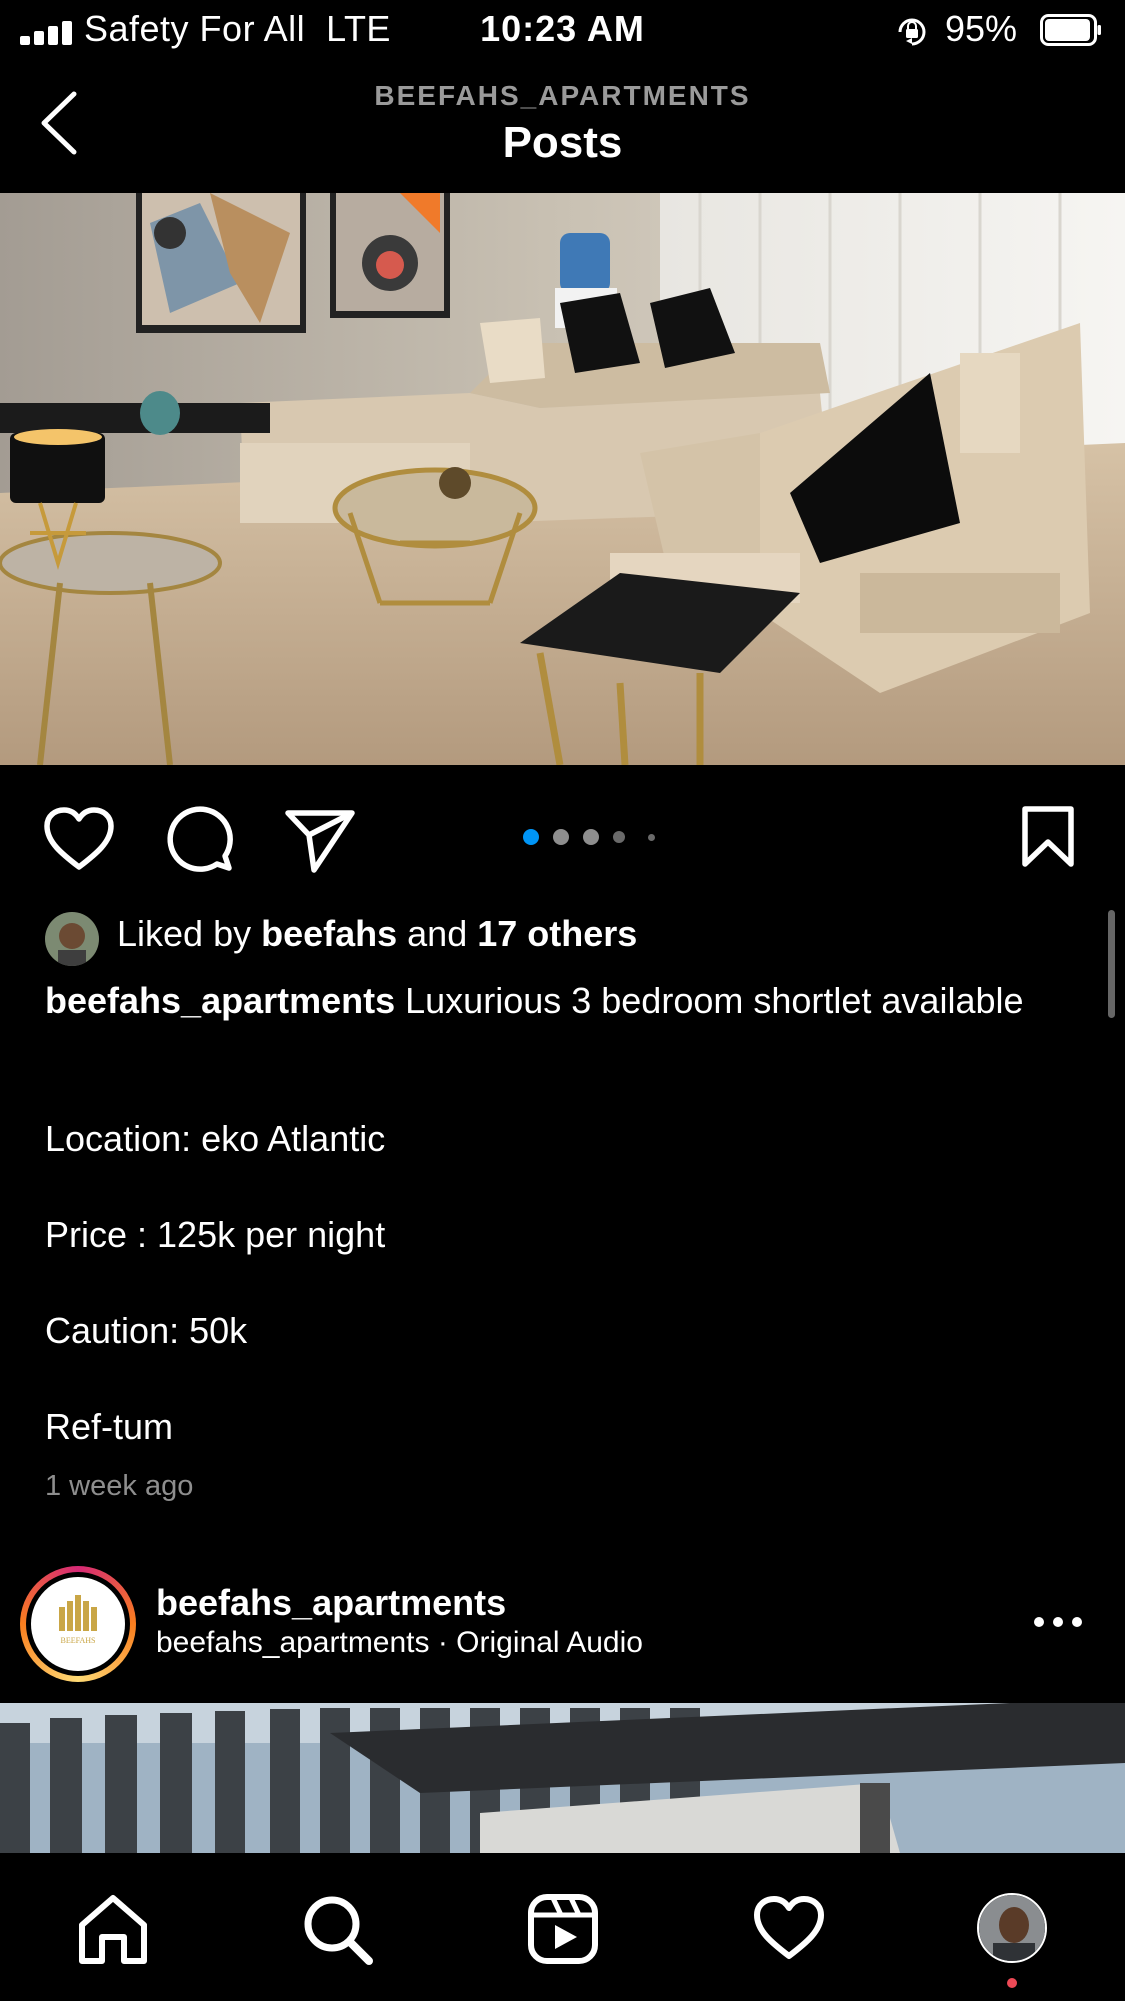  Describe the element at coordinates (1048, 837) in the screenshot. I see `bookmark-icon` at that location.